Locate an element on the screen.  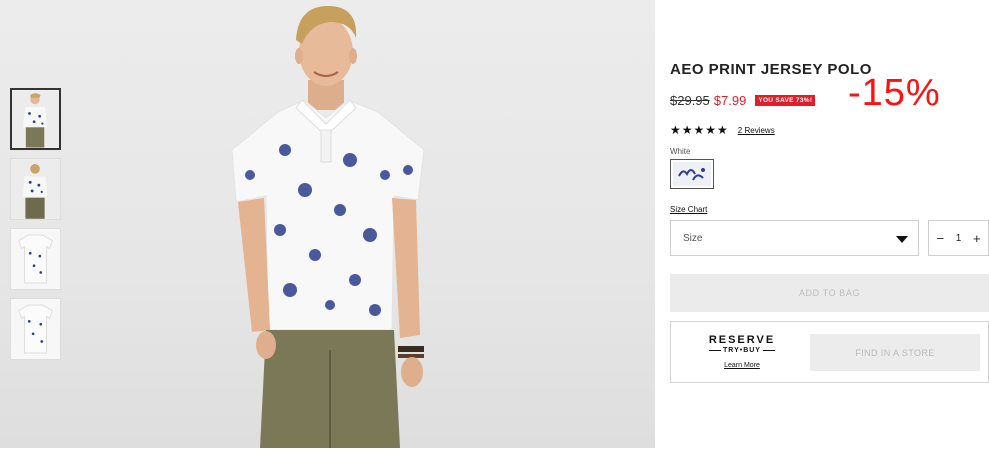
swatch-print-pattern is located at coordinates (692, 174).